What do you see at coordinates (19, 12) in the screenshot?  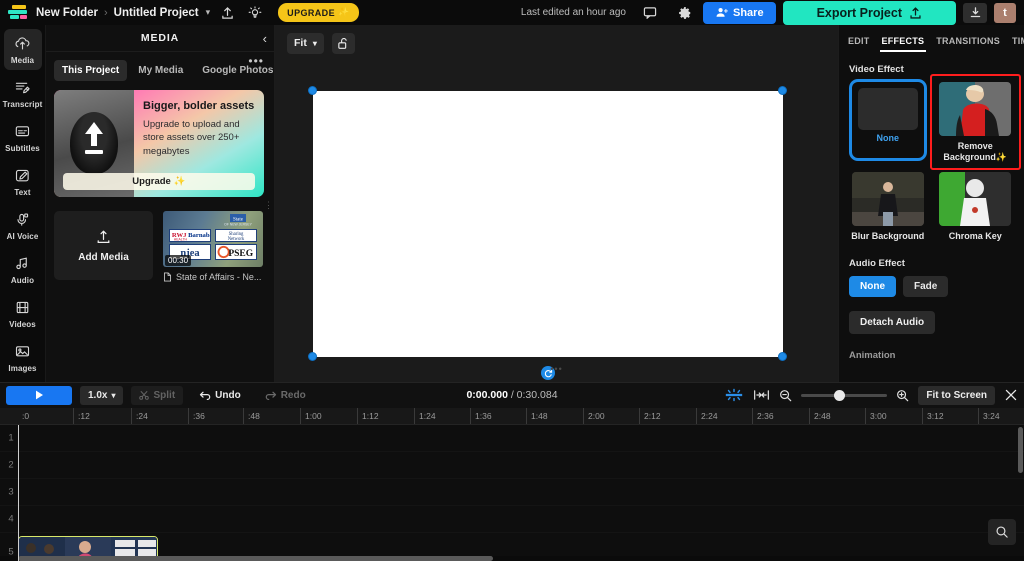 I see `app-logo` at bounding box center [19, 12].